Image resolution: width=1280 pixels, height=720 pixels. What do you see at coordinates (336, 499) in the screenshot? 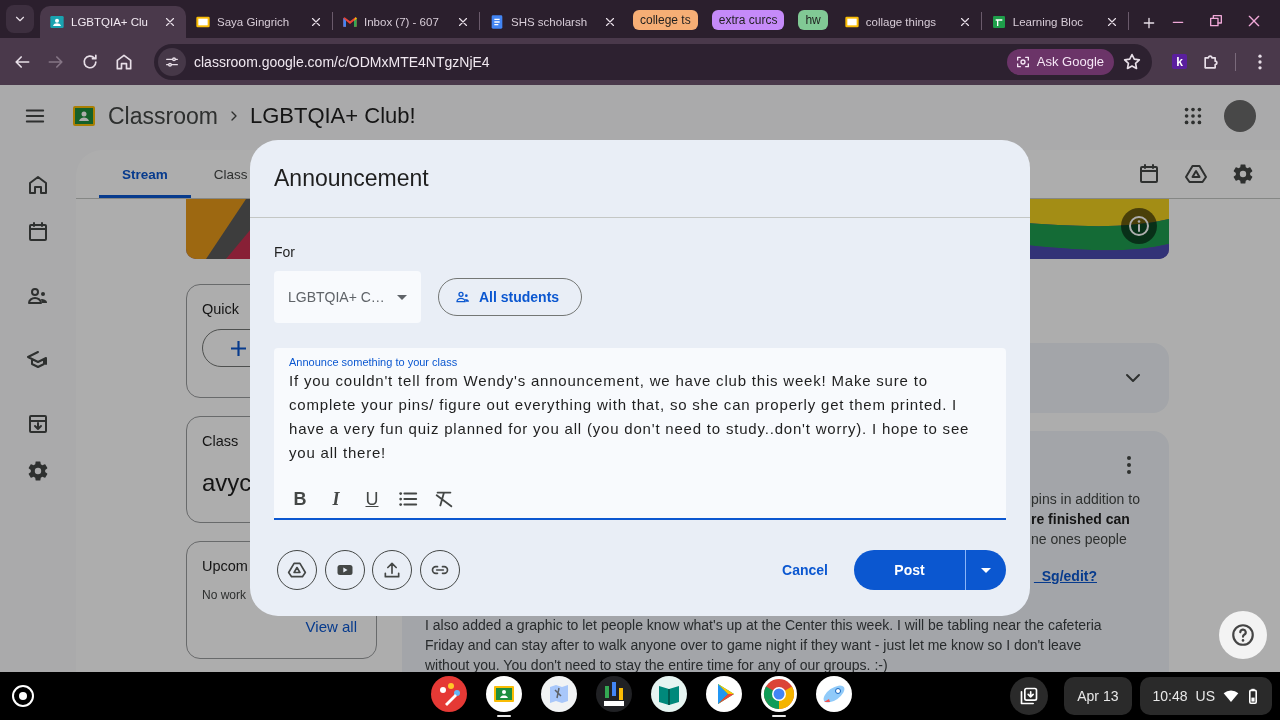
I see `italic-button: I` at bounding box center [336, 499].